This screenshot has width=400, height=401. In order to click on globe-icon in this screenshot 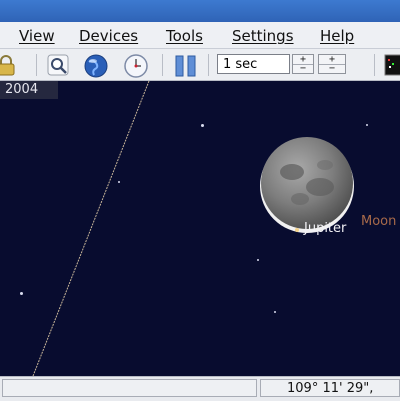, I will do `click(95, 65)`.